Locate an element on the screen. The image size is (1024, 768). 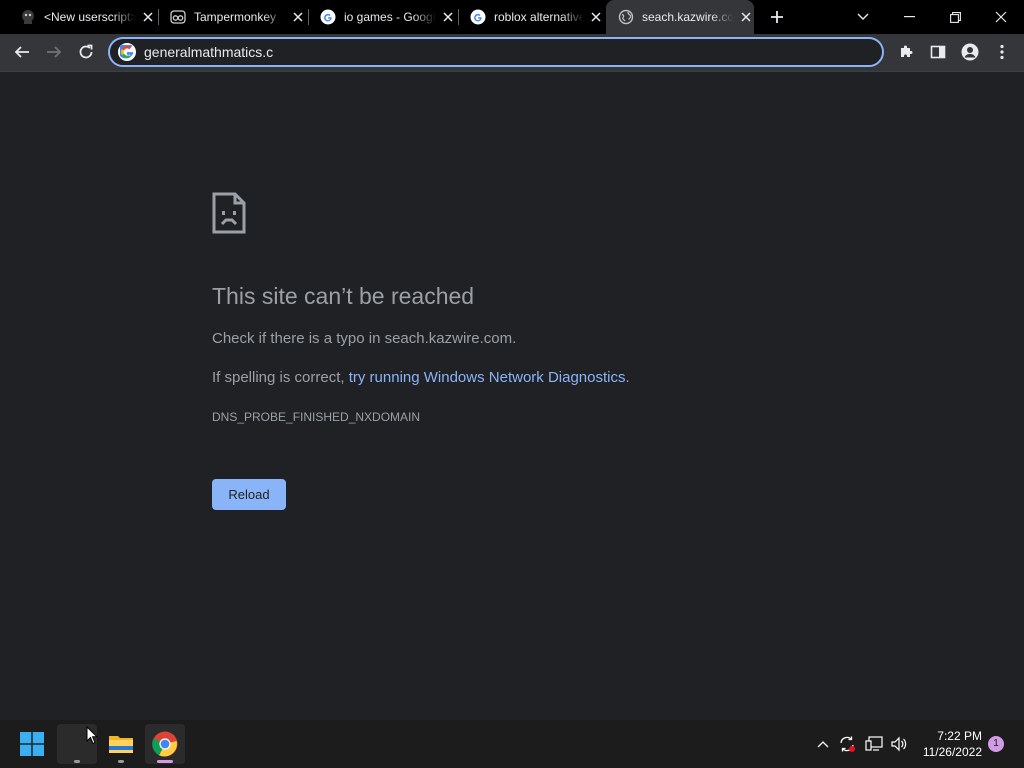
side-panel-button is located at coordinates (938, 52).